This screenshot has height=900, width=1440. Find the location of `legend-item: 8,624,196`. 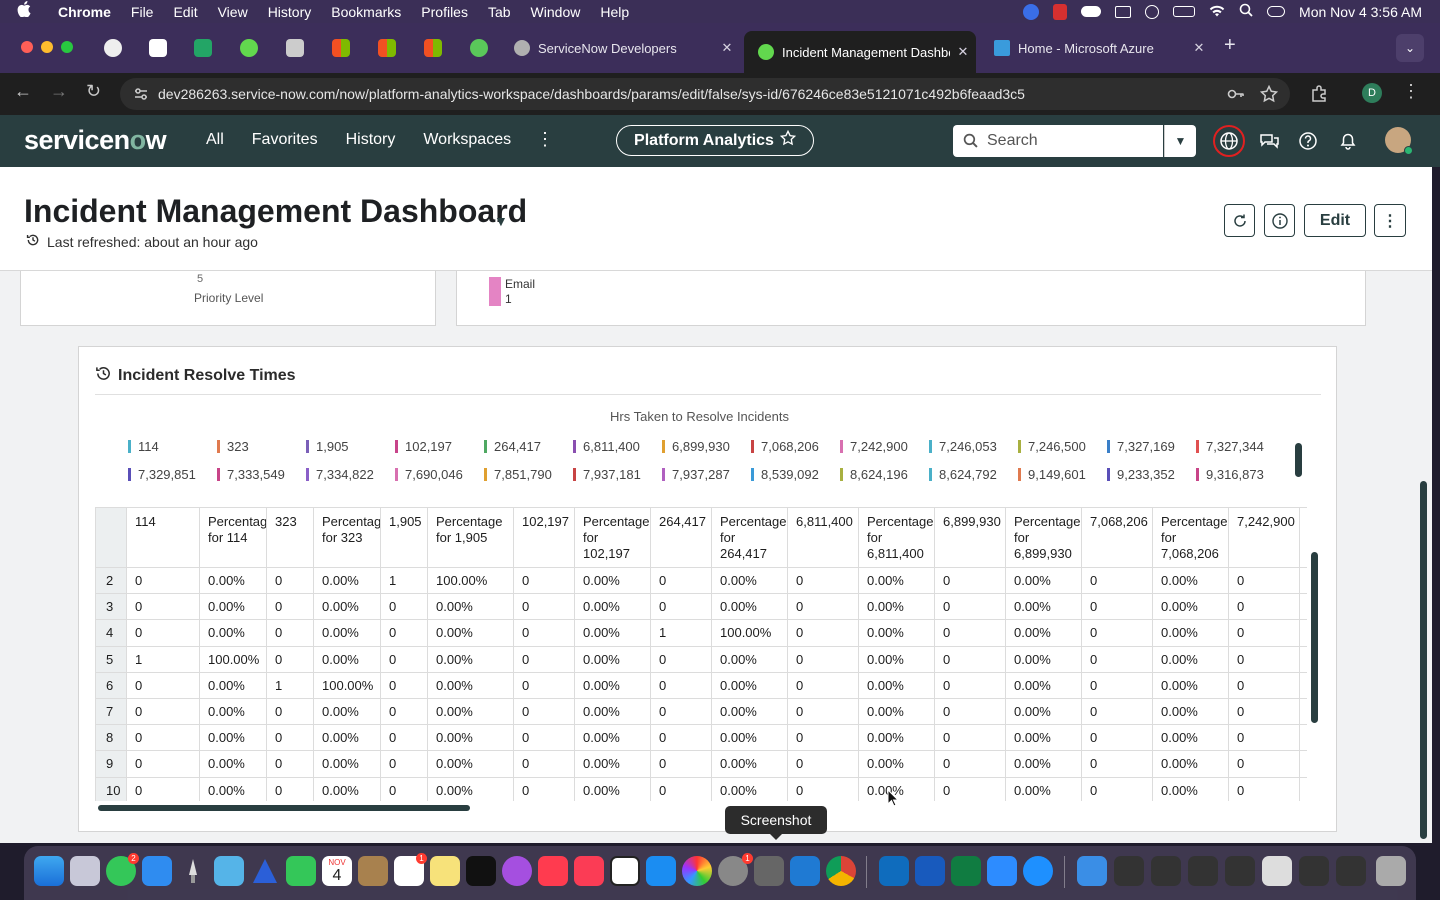

legend-item: 8,624,196 is located at coordinates (874, 474).